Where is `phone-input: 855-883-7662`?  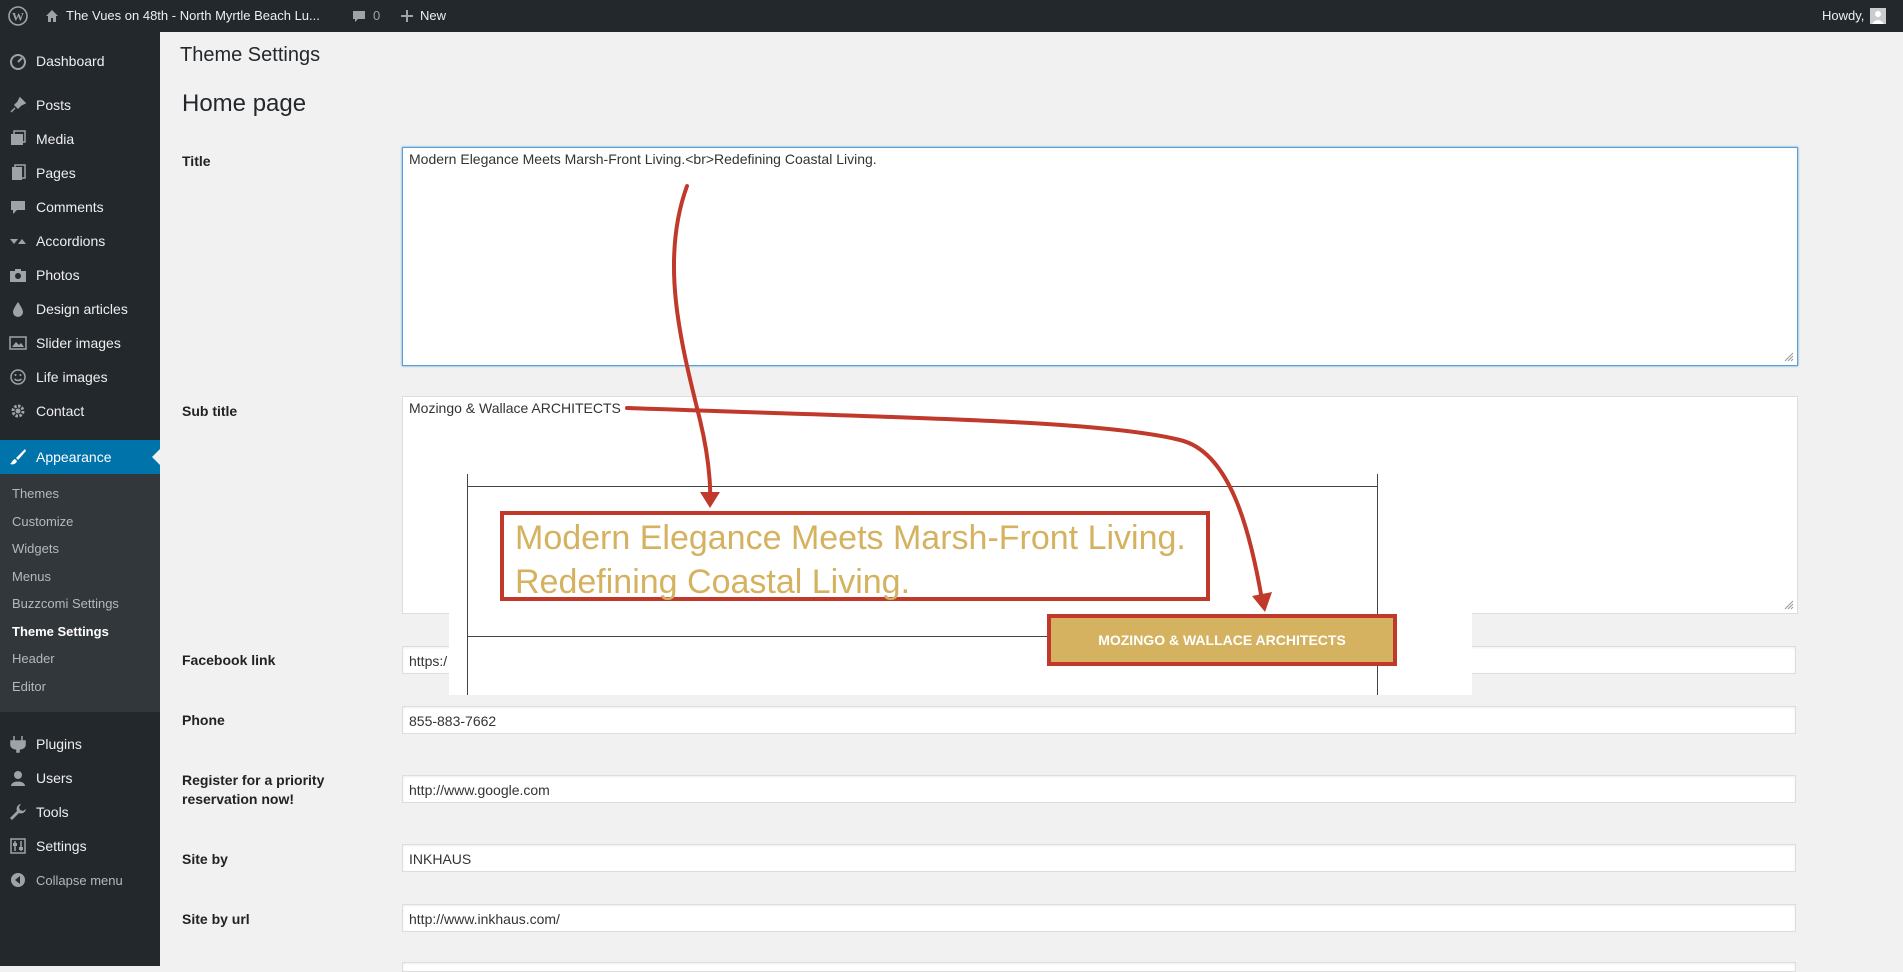 phone-input: 855-883-7662 is located at coordinates (1099, 720).